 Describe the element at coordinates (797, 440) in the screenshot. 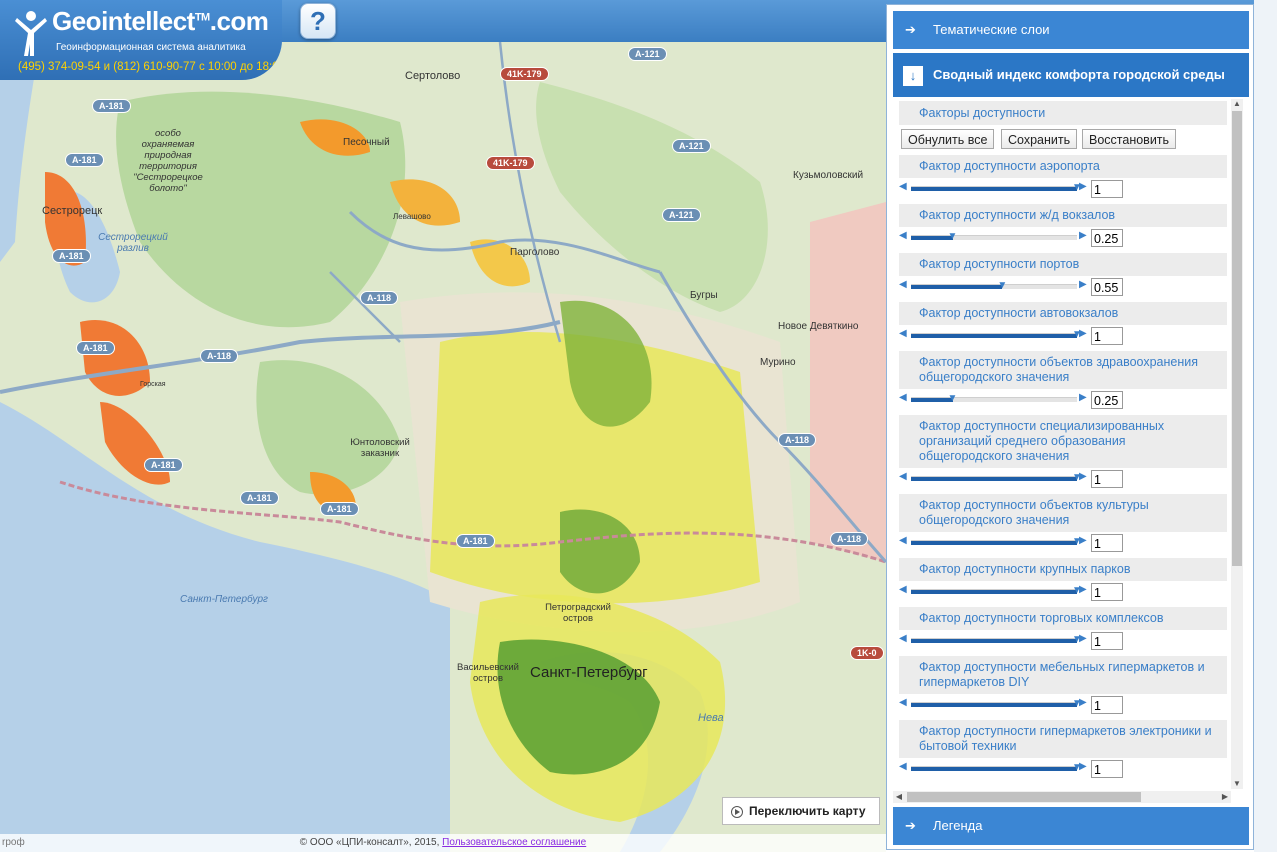

I see `road-shield: A-118` at that location.